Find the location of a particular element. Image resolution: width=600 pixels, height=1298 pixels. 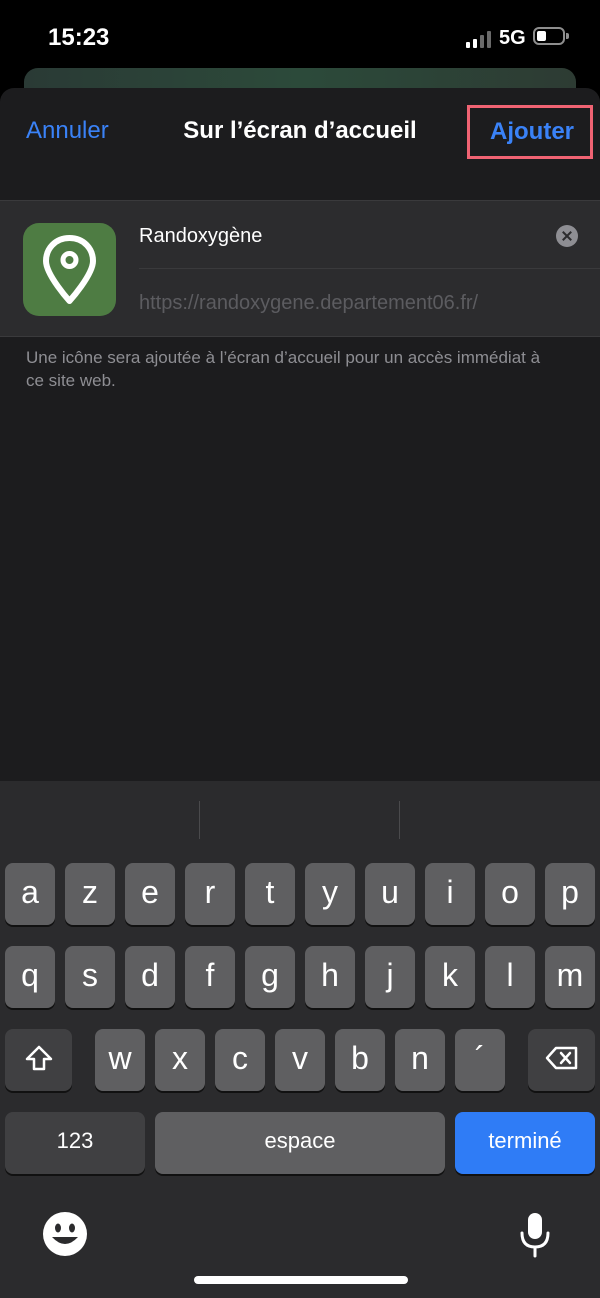

key-x: x is located at coordinates (180, 1060).